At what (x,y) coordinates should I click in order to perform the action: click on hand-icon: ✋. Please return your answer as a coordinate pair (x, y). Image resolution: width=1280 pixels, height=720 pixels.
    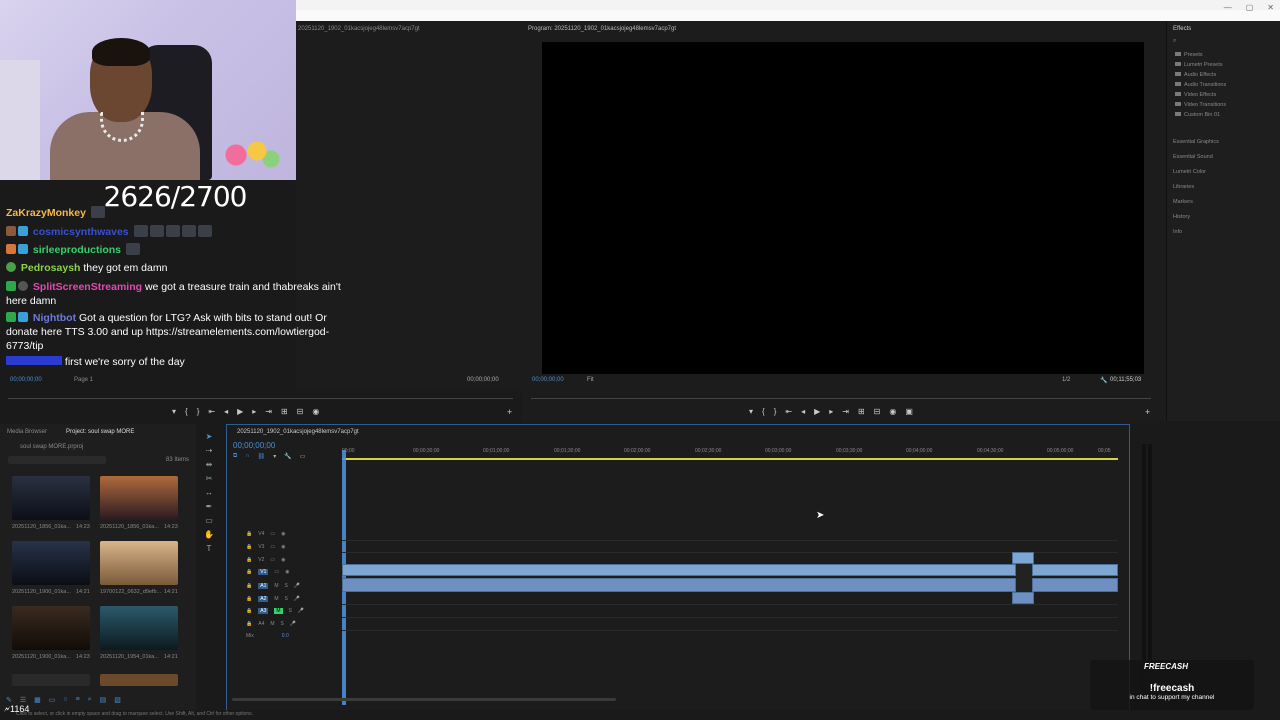
    Looking at the image, I should click on (209, 534).